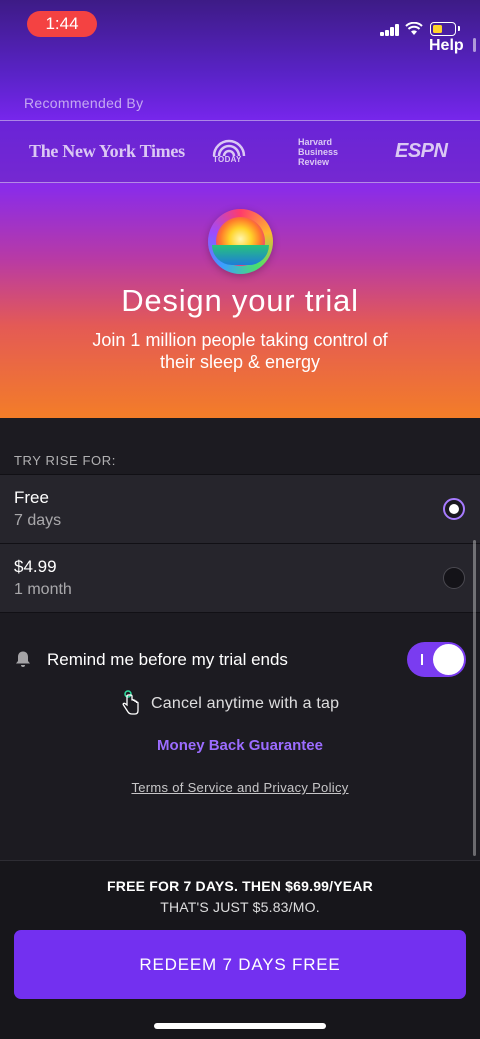 The width and height of the screenshot is (480, 1039). Describe the element at coordinates (240, 886) in the screenshot. I see `price-summary: FREE FOR 7 DAYS. THEN $69.99/YEAR` at that location.